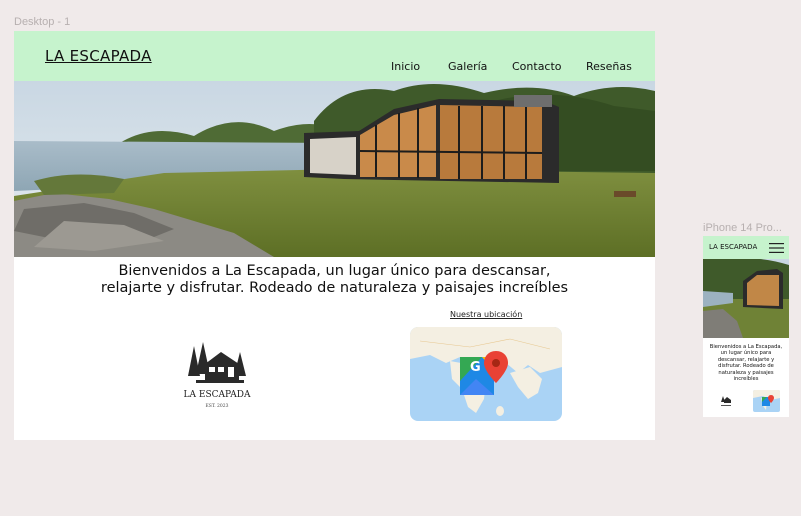 This screenshot has width=801, height=516. What do you see at coordinates (405, 66) in the screenshot?
I see `nav-inicio: Inicio` at bounding box center [405, 66].